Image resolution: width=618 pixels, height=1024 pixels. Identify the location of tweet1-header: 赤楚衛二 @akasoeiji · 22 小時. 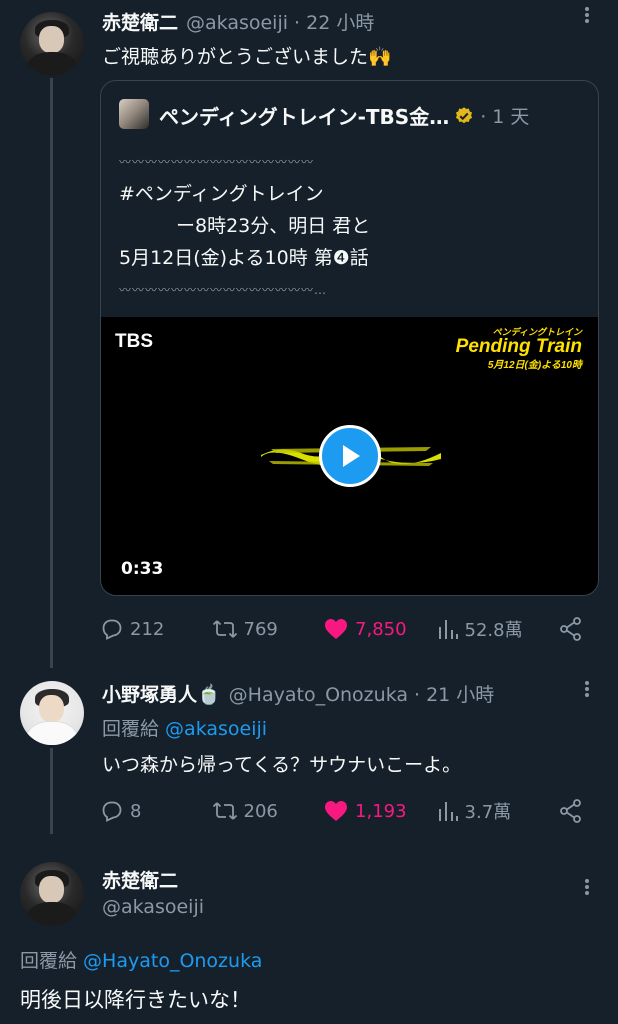
(238, 21).